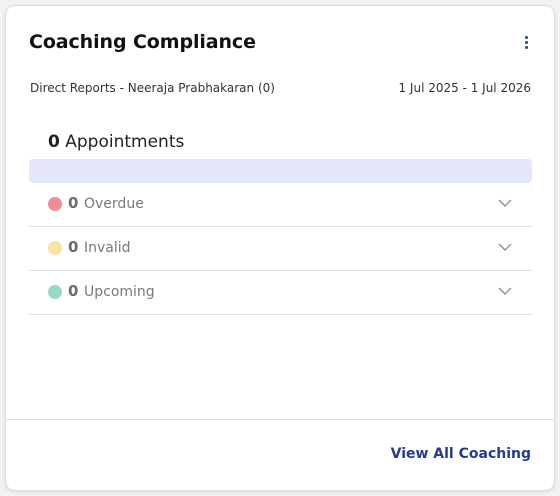 The height and width of the screenshot is (496, 560). I want to click on date-range: 1 Jul 2025 - 1 Jul 2026, so click(464, 88).